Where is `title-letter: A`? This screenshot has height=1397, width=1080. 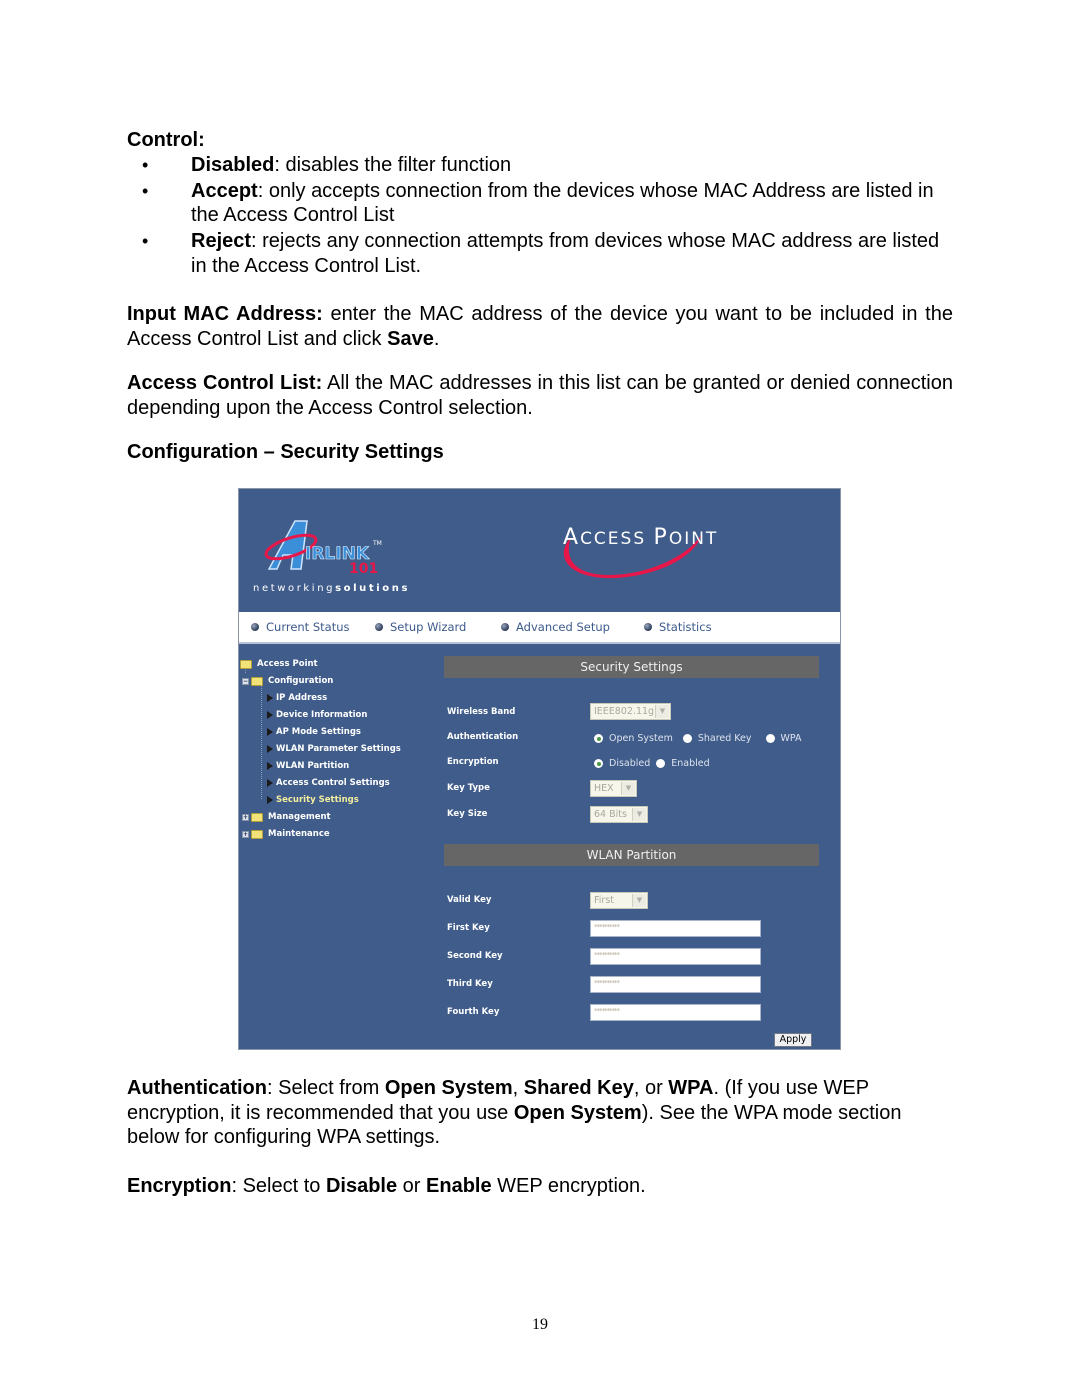 title-letter: A is located at coordinates (572, 537).